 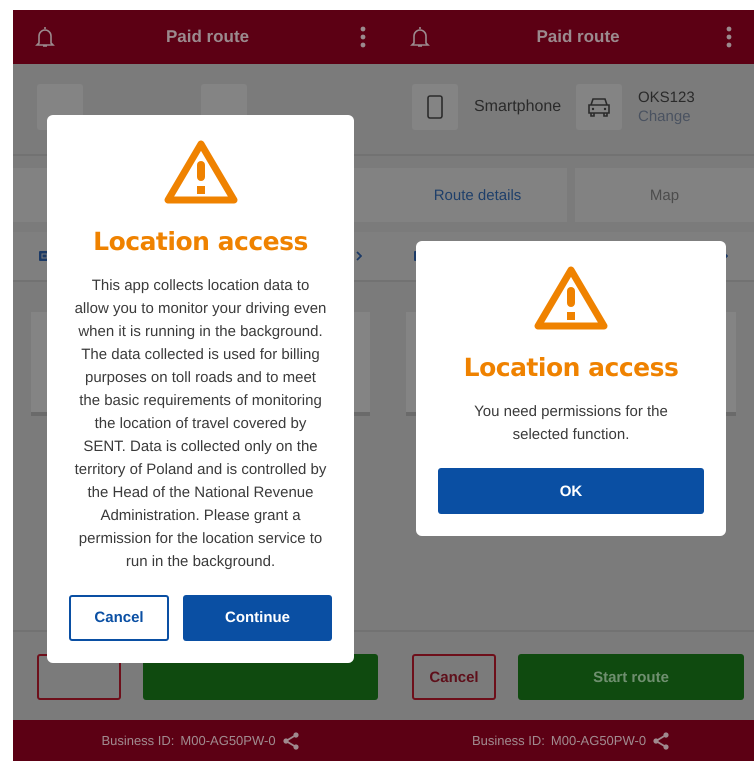 What do you see at coordinates (631, 677) in the screenshot?
I see `start-route-button: Start route` at bounding box center [631, 677].